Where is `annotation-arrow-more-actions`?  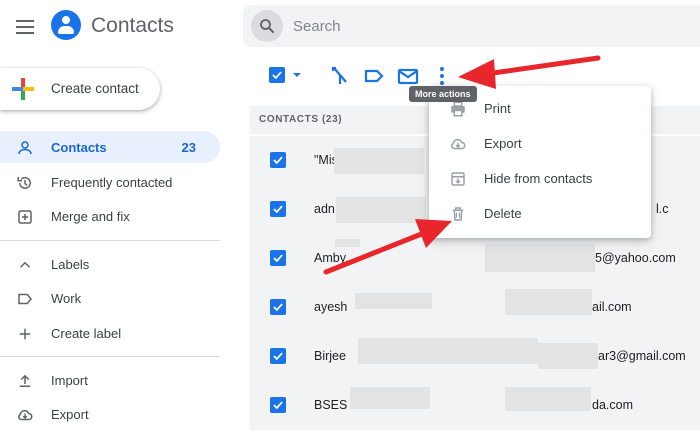 annotation-arrow-more-actions is located at coordinates (529, 72).